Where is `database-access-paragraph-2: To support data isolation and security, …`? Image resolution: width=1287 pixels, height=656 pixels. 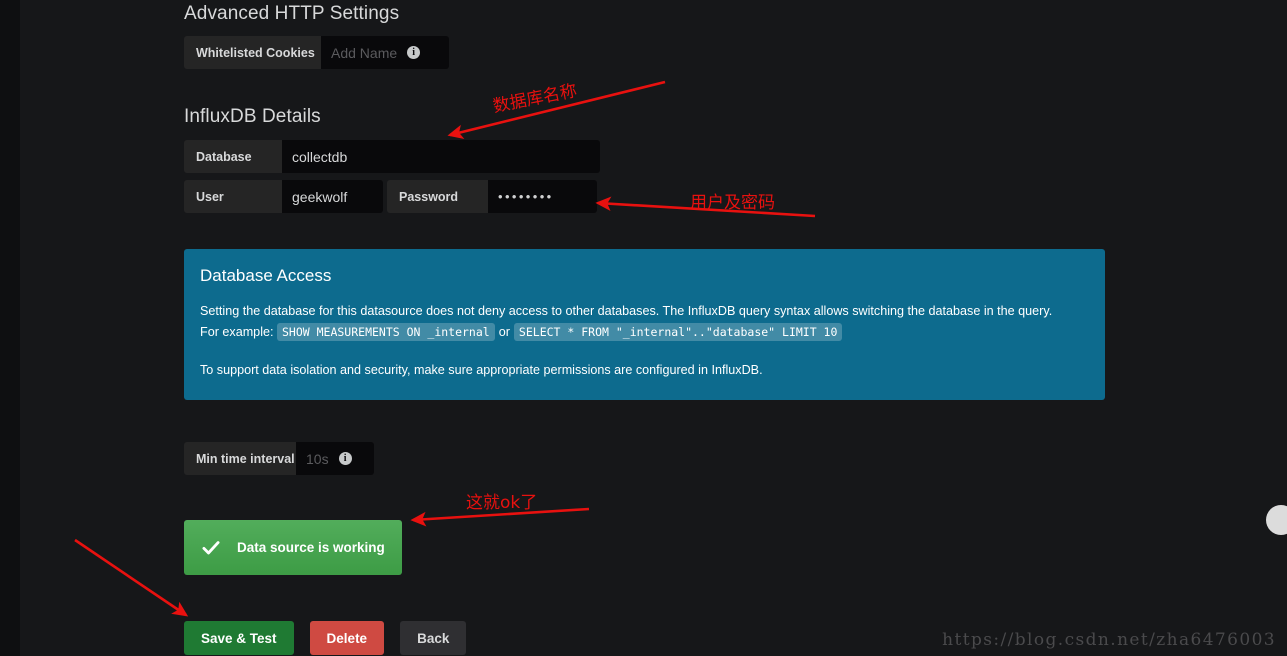 database-access-paragraph-2: To support data isolation and security, … is located at coordinates (481, 370).